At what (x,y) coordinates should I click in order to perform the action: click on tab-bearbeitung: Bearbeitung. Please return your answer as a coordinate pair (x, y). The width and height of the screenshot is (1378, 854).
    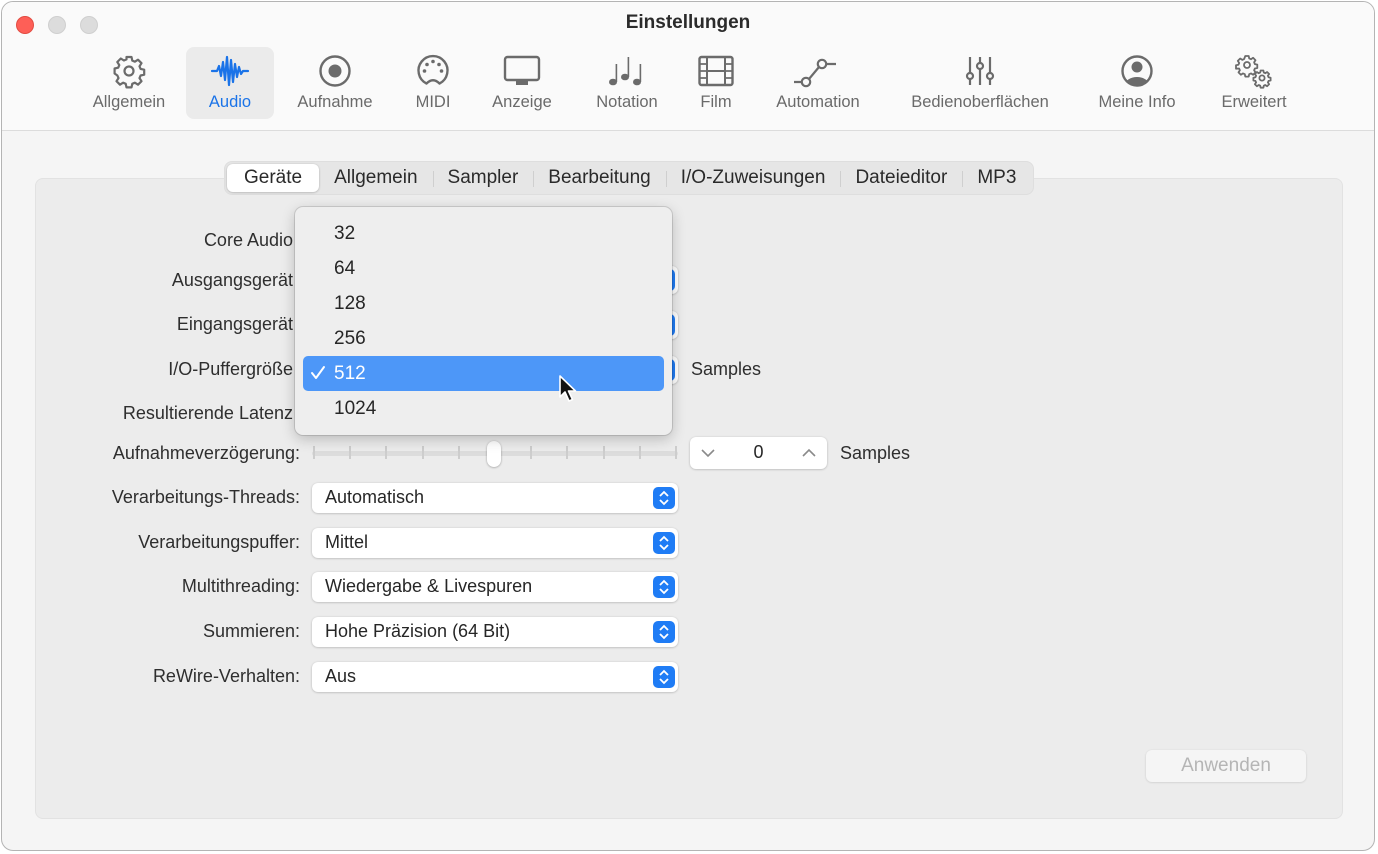
    Looking at the image, I should click on (599, 178).